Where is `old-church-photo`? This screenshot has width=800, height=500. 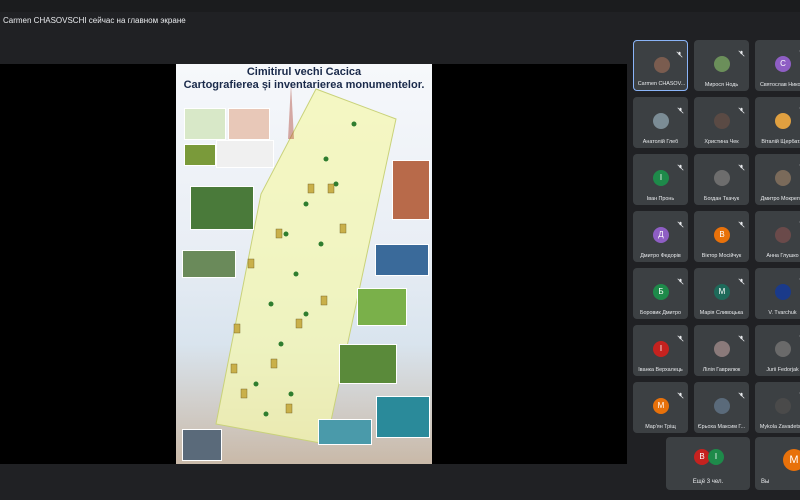 old-church-photo is located at coordinates (202, 445).